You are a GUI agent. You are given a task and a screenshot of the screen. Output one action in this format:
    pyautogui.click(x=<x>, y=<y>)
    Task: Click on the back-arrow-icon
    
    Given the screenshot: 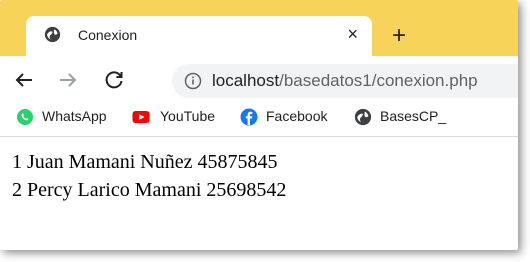 What is the action you would take?
    pyautogui.click(x=24, y=80)
    